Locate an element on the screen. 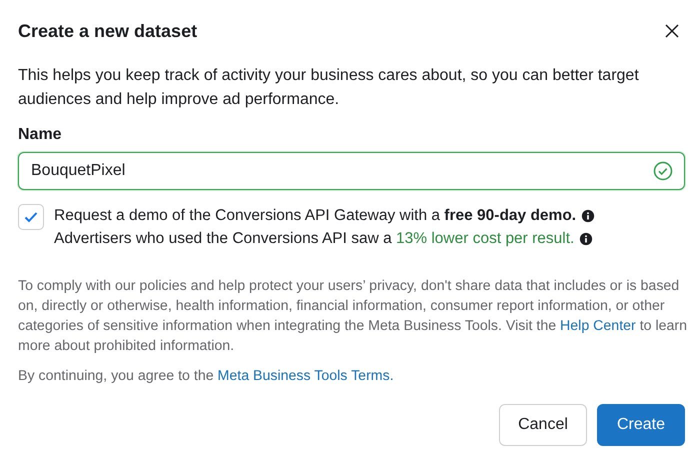 The height and width of the screenshot is (457, 700). check-circle-icon is located at coordinates (663, 171).